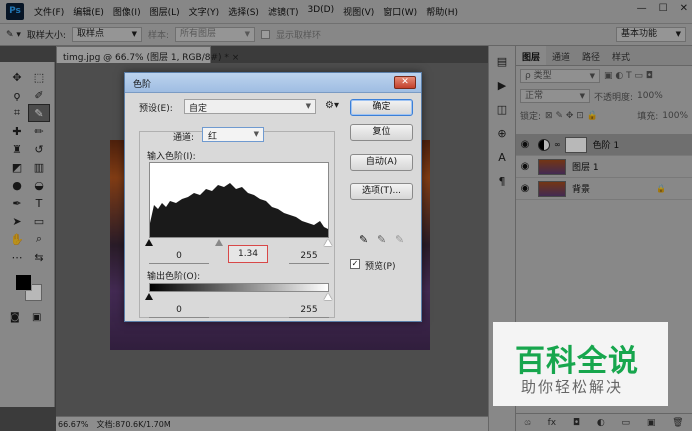 This screenshot has width=692, height=431. What do you see at coordinates (250, 106) in the screenshot?
I see `preset-select: 自定 ▼` at bounding box center [250, 106].